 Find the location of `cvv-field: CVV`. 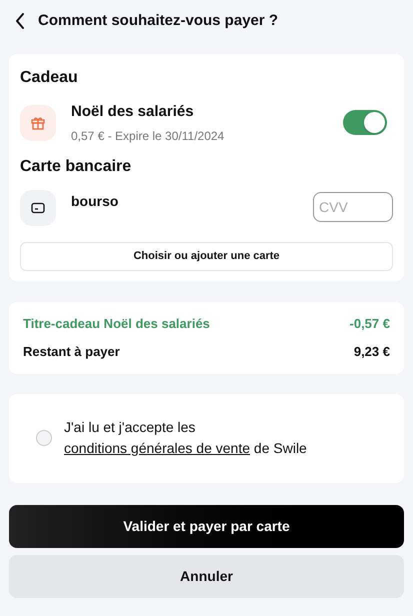

cvv-field: CVV is located at coordinates (353, 207).